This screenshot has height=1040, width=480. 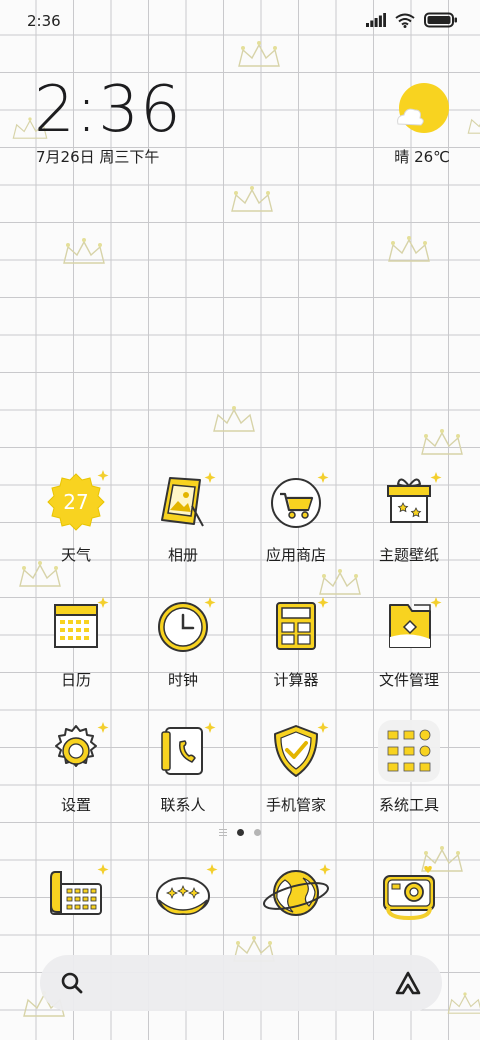 I want to click on file-manager-icon, so click(x=415, y=622).